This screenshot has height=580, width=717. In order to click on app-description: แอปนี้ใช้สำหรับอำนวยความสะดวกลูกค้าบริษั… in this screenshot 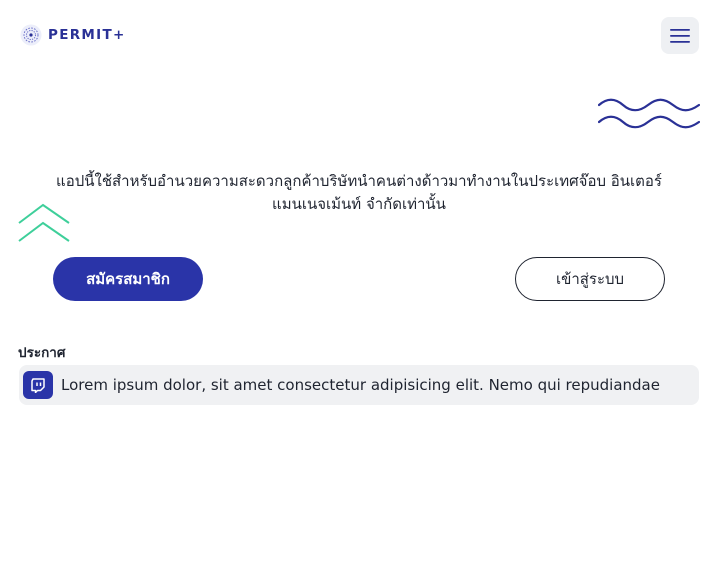, I will do `click(359, 192)`.